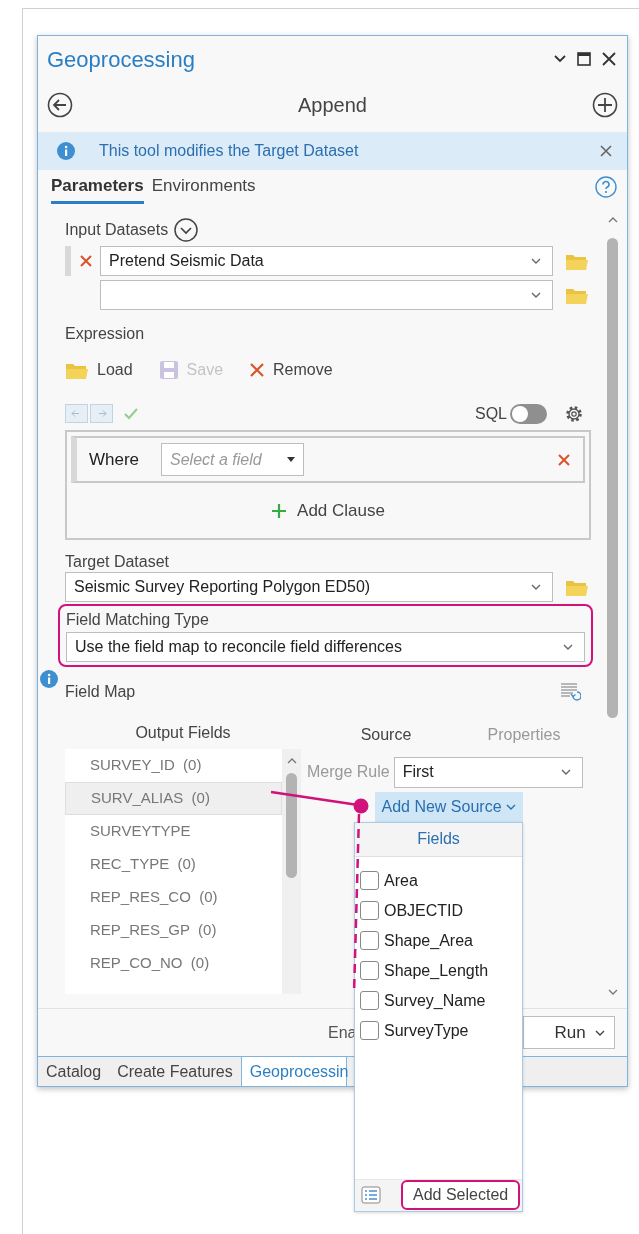 The height and width of the screenshot is (1234, 639). Describe the element at coordinates (203, 188) in the screenshot. I see `tab: Environments` at that location.